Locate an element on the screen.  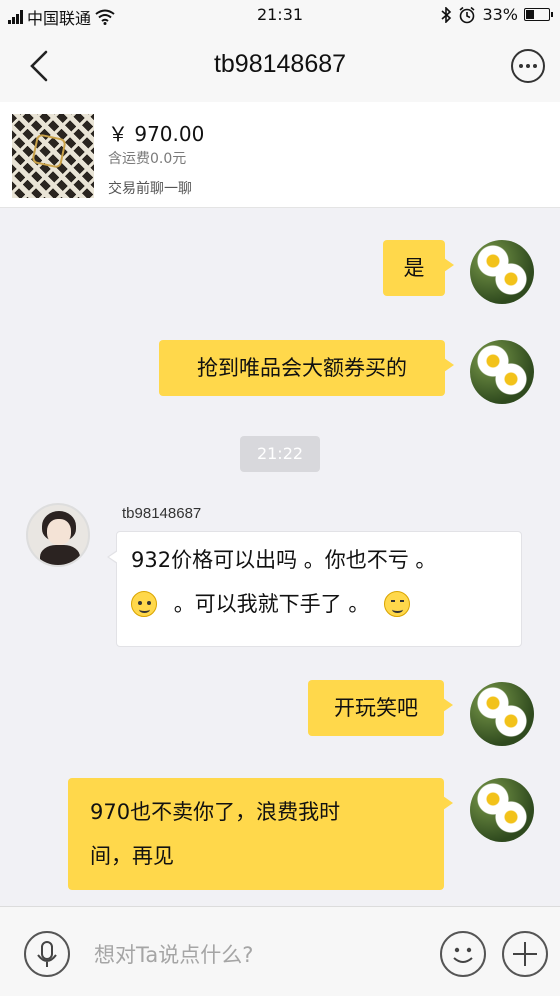
nav-bar: tb98148687 is located at coordinates (280, 66).